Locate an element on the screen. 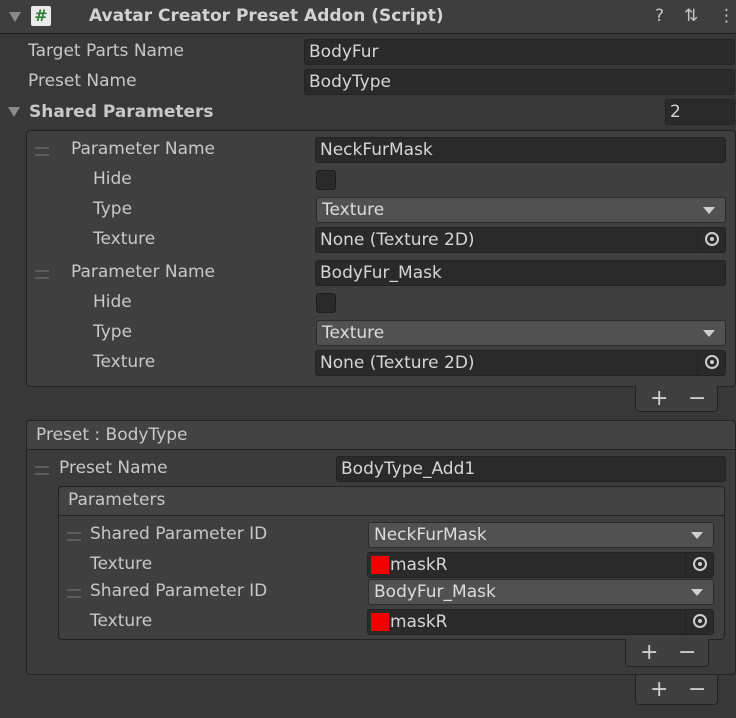 This screenshot has width=736, height=718. parameters-header-label: Parameters is located at coordinates (117, 500).